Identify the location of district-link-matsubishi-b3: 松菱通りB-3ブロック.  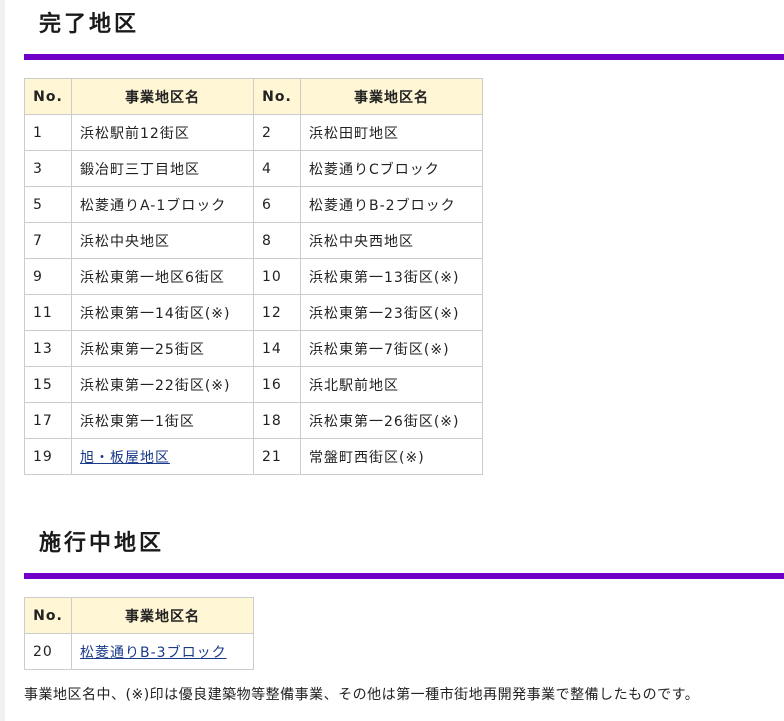
(153, 653).